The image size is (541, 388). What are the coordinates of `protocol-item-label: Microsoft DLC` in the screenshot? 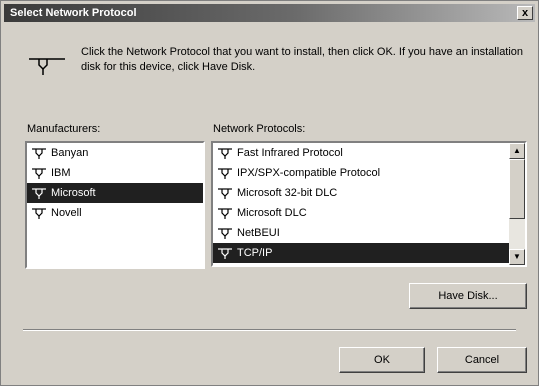 It's located at (272, 213).